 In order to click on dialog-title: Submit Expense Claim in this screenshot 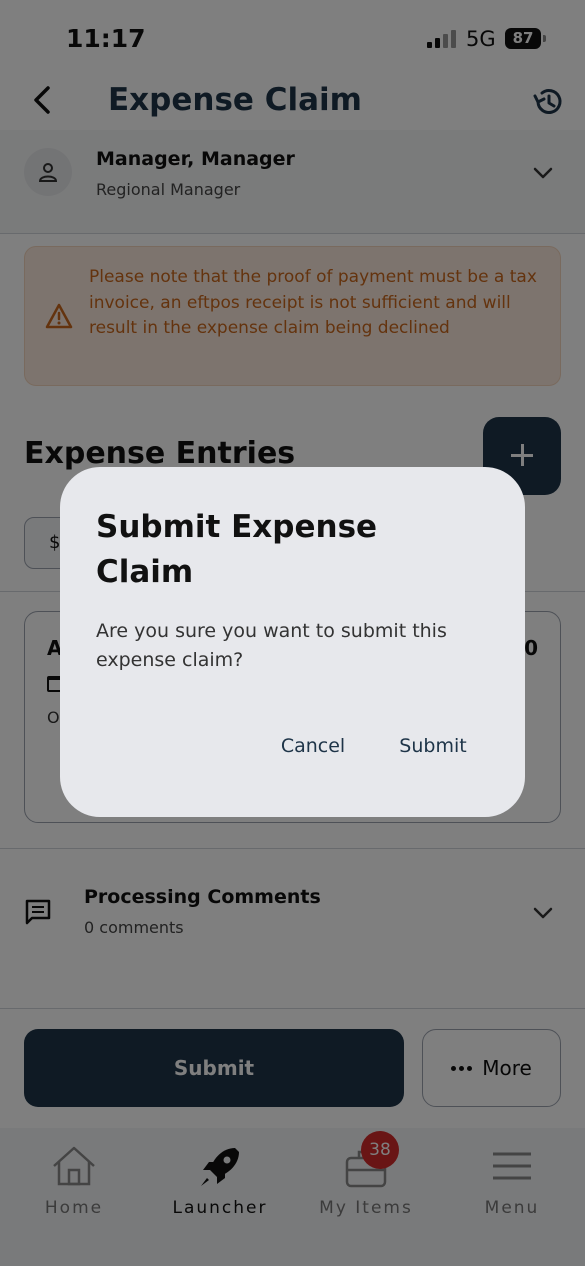, I will do `click(237, 549)`.